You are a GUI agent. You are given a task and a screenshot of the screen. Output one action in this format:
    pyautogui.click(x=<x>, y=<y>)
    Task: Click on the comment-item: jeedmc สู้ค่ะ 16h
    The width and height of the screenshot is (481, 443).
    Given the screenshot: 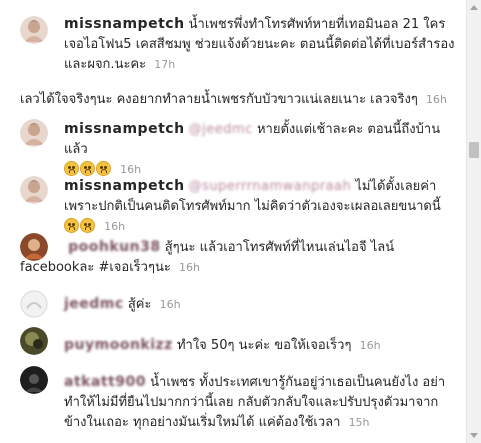 What is the action you would take?
    pyautogui.click(x=233, y=304)
    